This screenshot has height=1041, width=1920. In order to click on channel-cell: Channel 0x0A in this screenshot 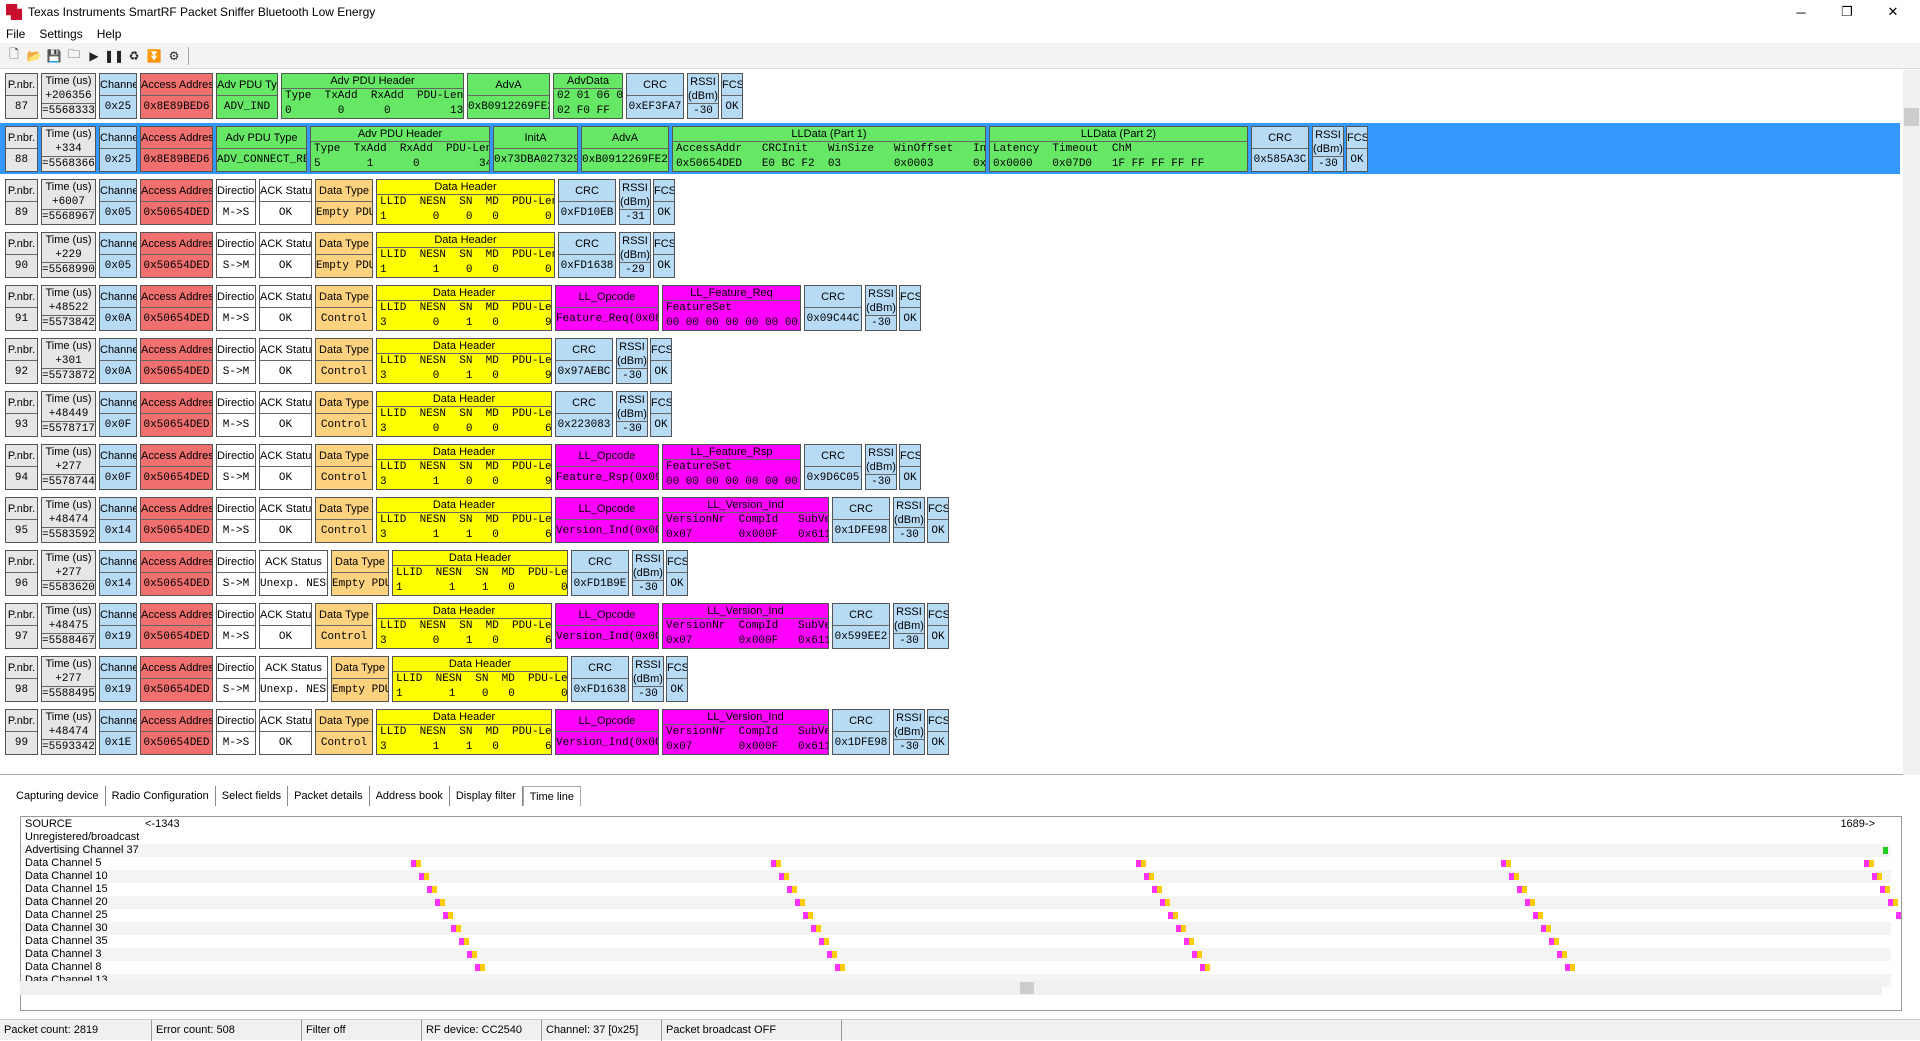, I will do `click(118, 308)`.